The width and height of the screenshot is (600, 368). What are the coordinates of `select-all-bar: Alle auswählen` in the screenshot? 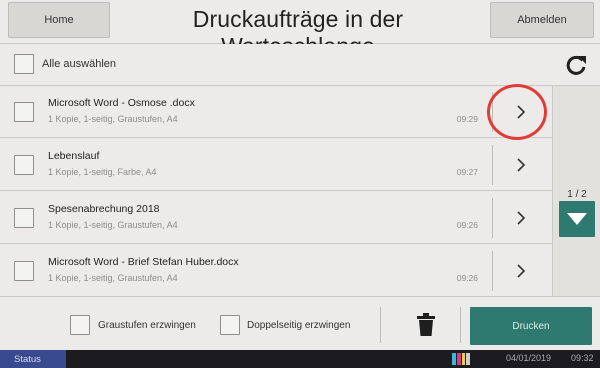 It's located at (300, 65).